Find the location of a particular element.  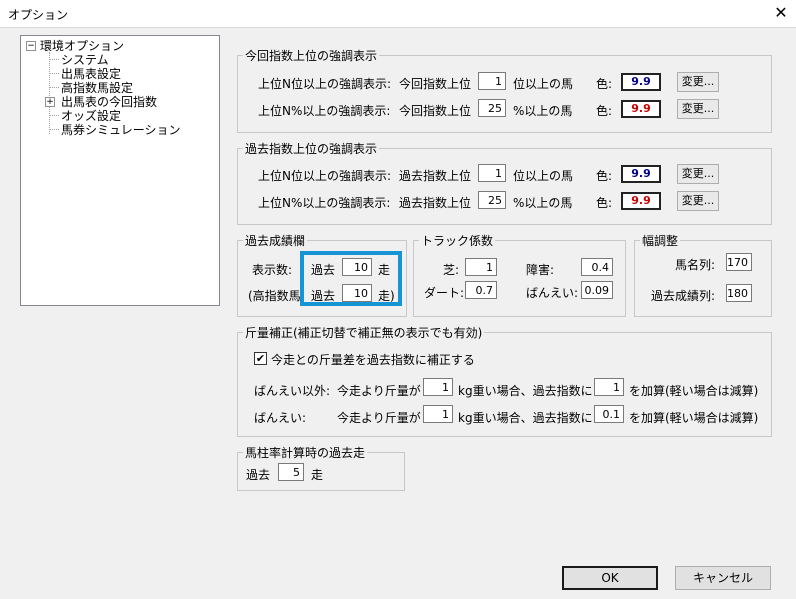

turf-label: 芝: is located at coordinates (451, 270).